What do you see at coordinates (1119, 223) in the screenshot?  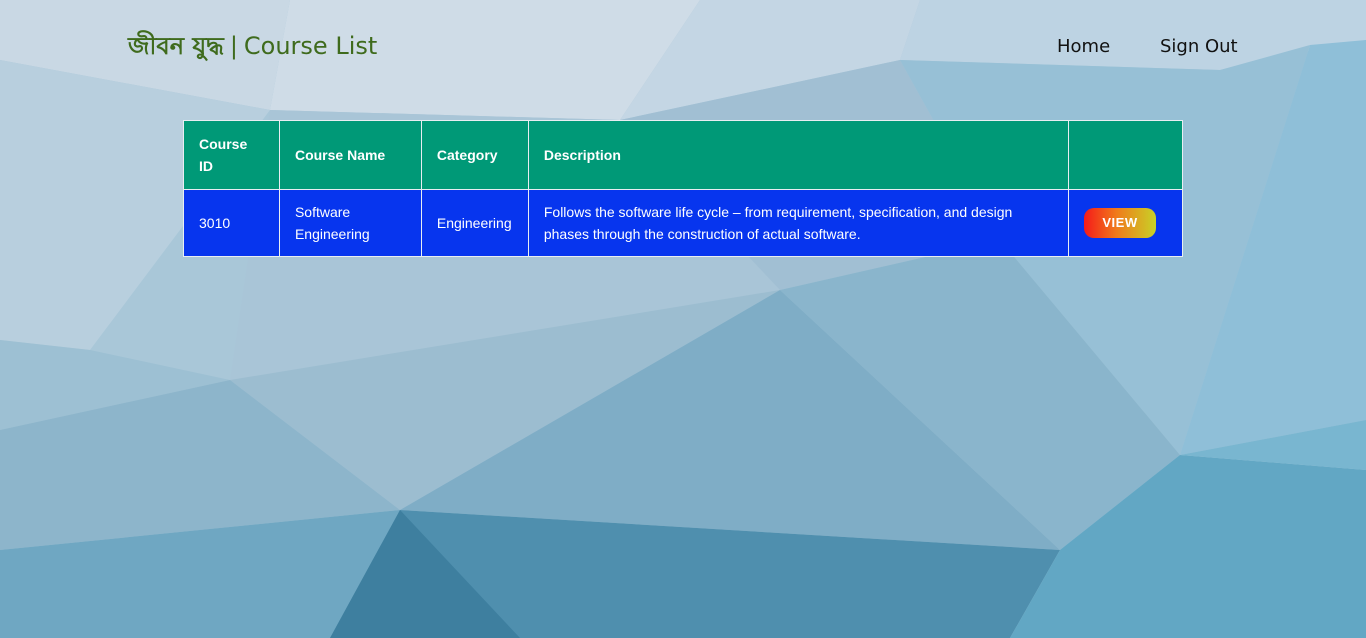 I see `view-button: VIEW` at bounding box center [1119, 223].